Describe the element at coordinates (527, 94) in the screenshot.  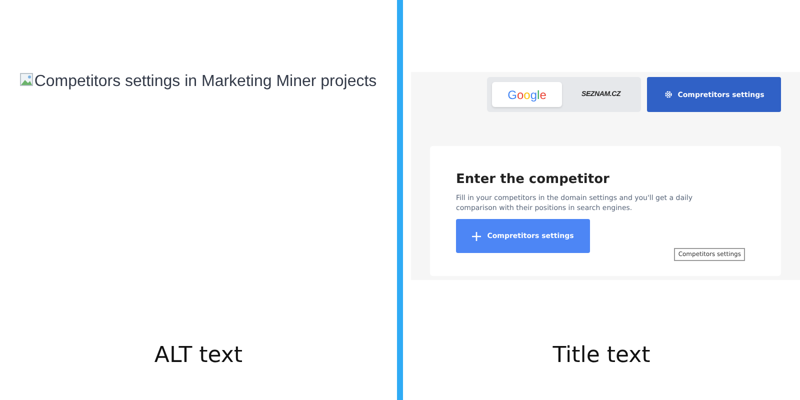
I see `engine-tab: Google` at that location.